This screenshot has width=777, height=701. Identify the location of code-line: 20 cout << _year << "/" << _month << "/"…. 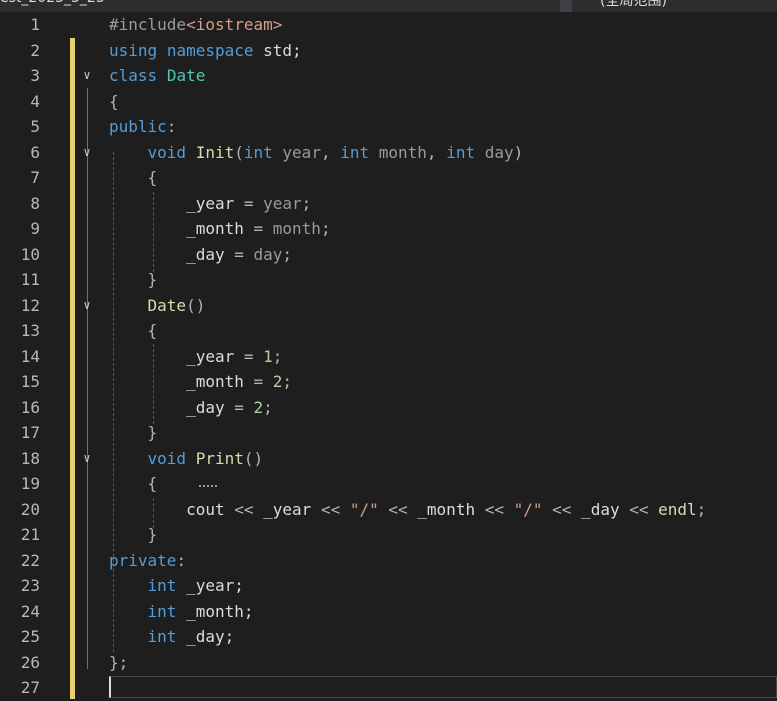
(388, 510).